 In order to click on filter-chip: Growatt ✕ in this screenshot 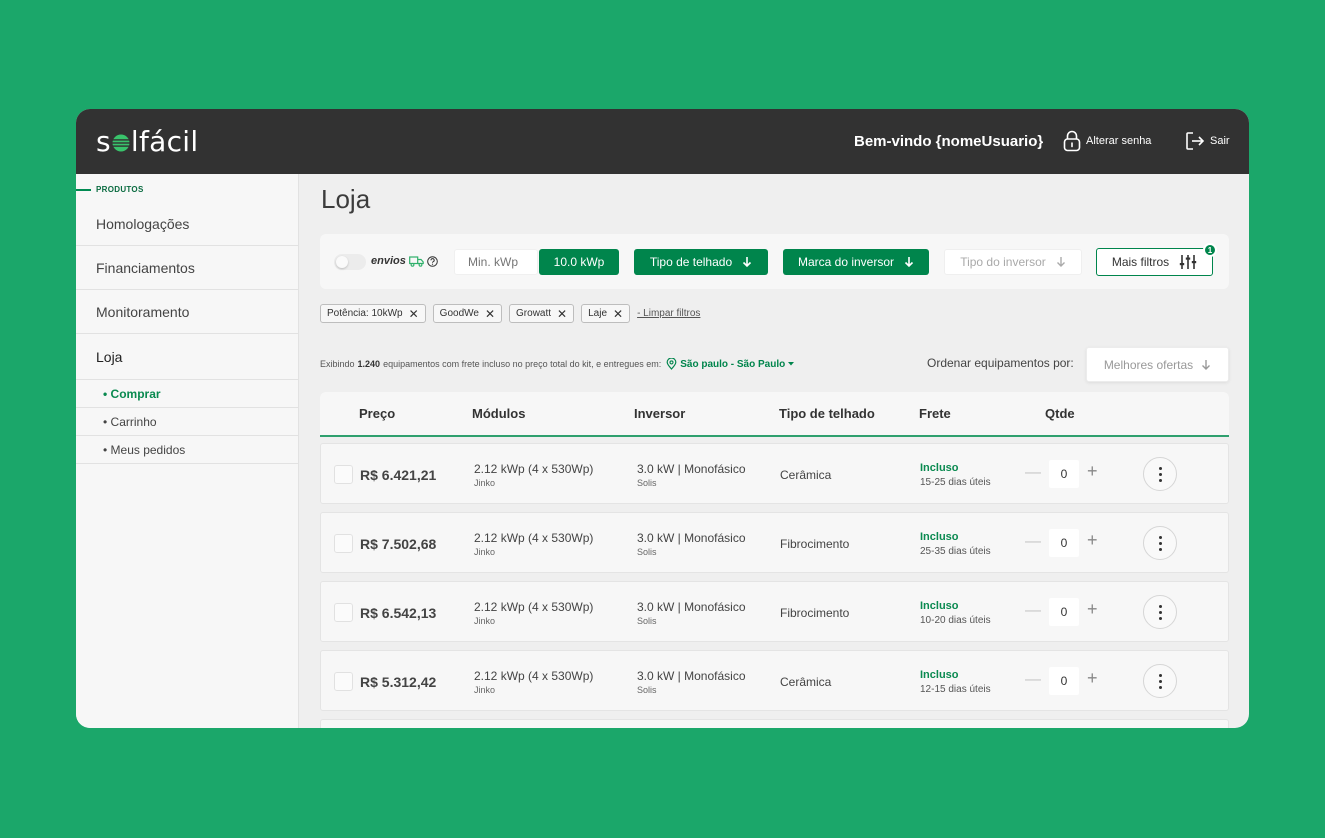, I will do `click(542, 313)`.